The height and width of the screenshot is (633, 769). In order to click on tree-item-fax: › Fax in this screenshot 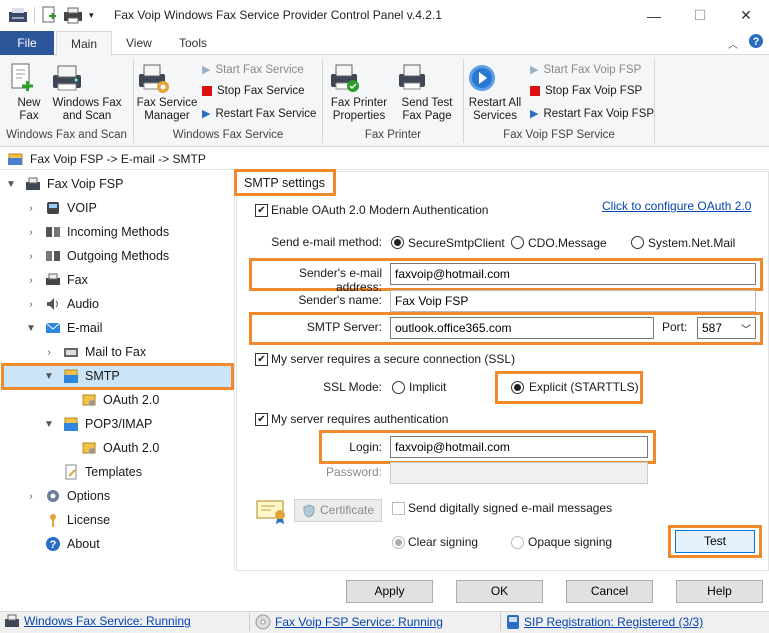, I will do `click(129, 280)`.